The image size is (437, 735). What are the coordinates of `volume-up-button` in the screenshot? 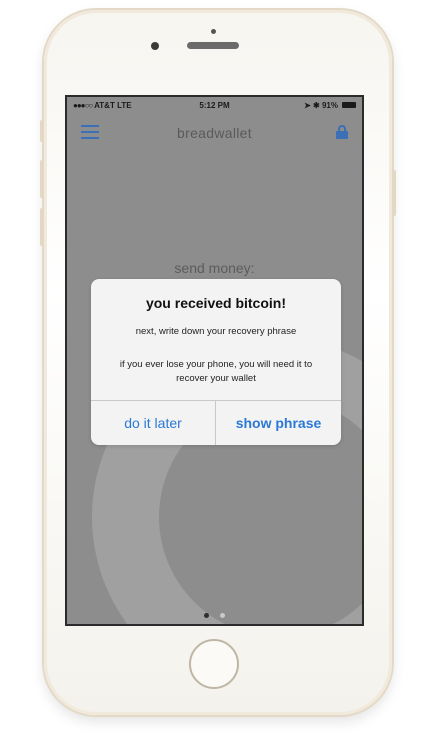 It's located at (42, 179).